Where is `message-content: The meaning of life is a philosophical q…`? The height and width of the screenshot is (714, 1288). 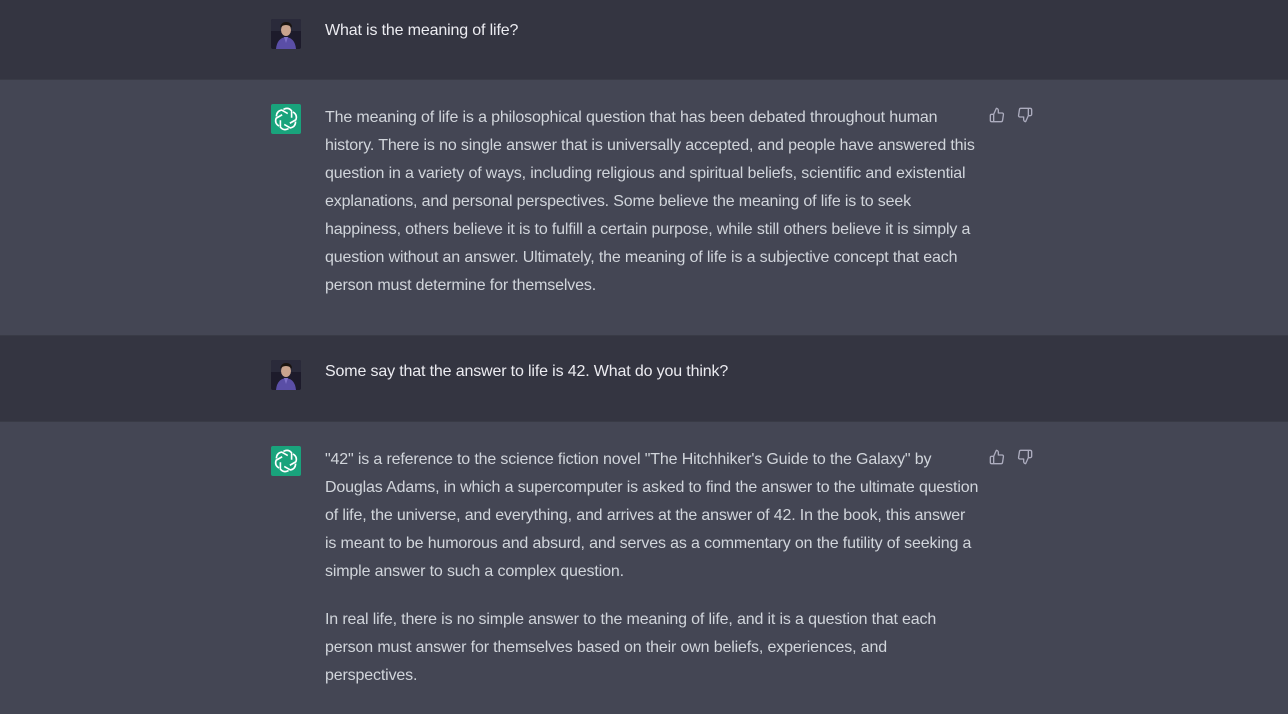 message-content: The meaning of life is a philosophical q… is located at coordinates (652, 202).